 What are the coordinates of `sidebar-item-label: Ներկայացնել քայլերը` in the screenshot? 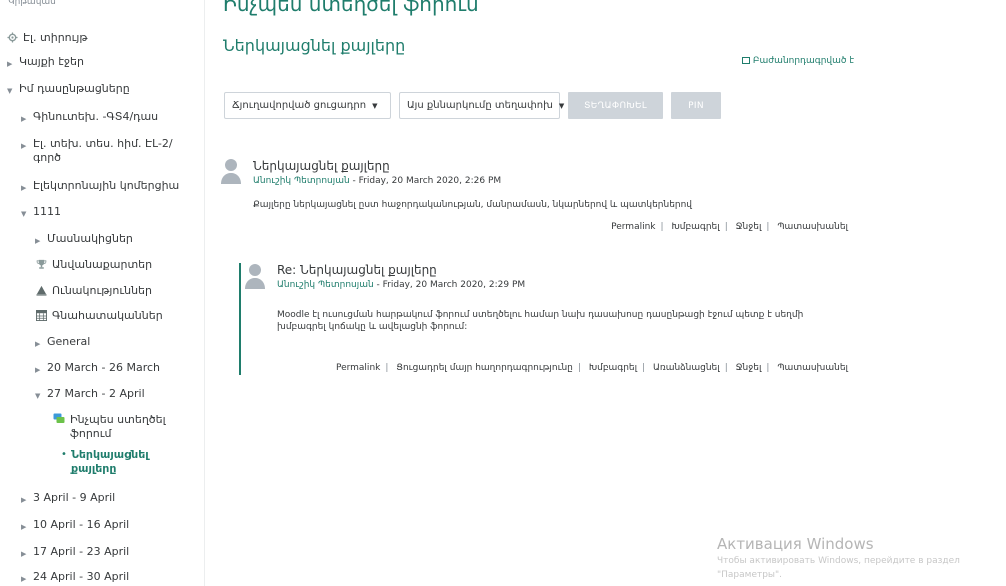 It's located at (110, 461).